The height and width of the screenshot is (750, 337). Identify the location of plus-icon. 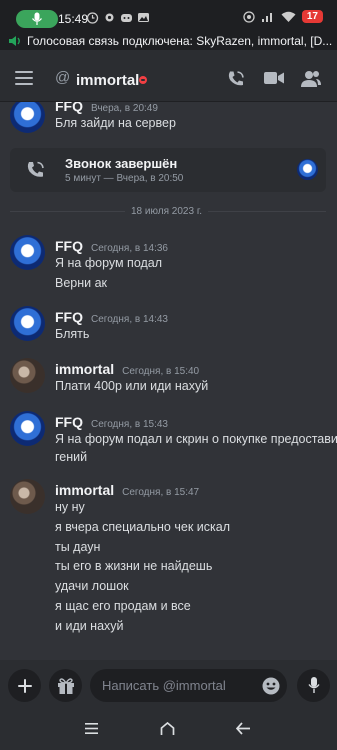
(24, 685).